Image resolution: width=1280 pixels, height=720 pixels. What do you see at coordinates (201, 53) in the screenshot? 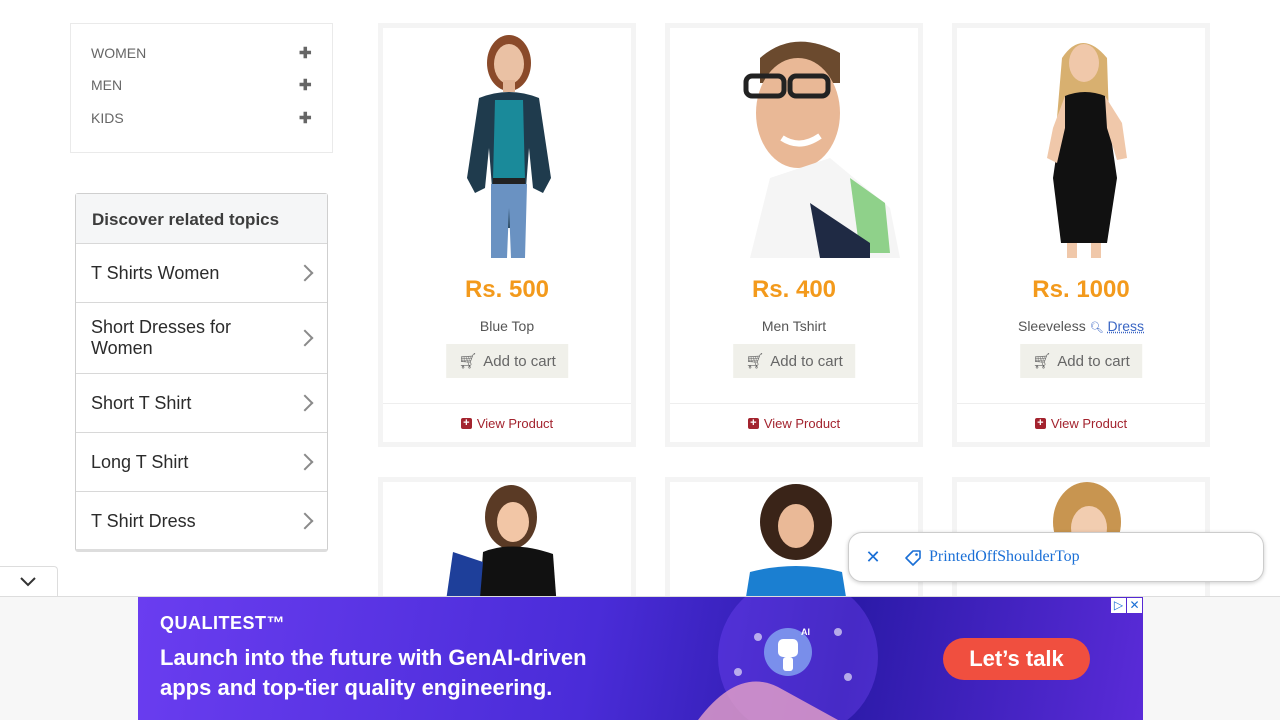
I see `category-women: WOMEN ✚` at bounding box center [201, 53].